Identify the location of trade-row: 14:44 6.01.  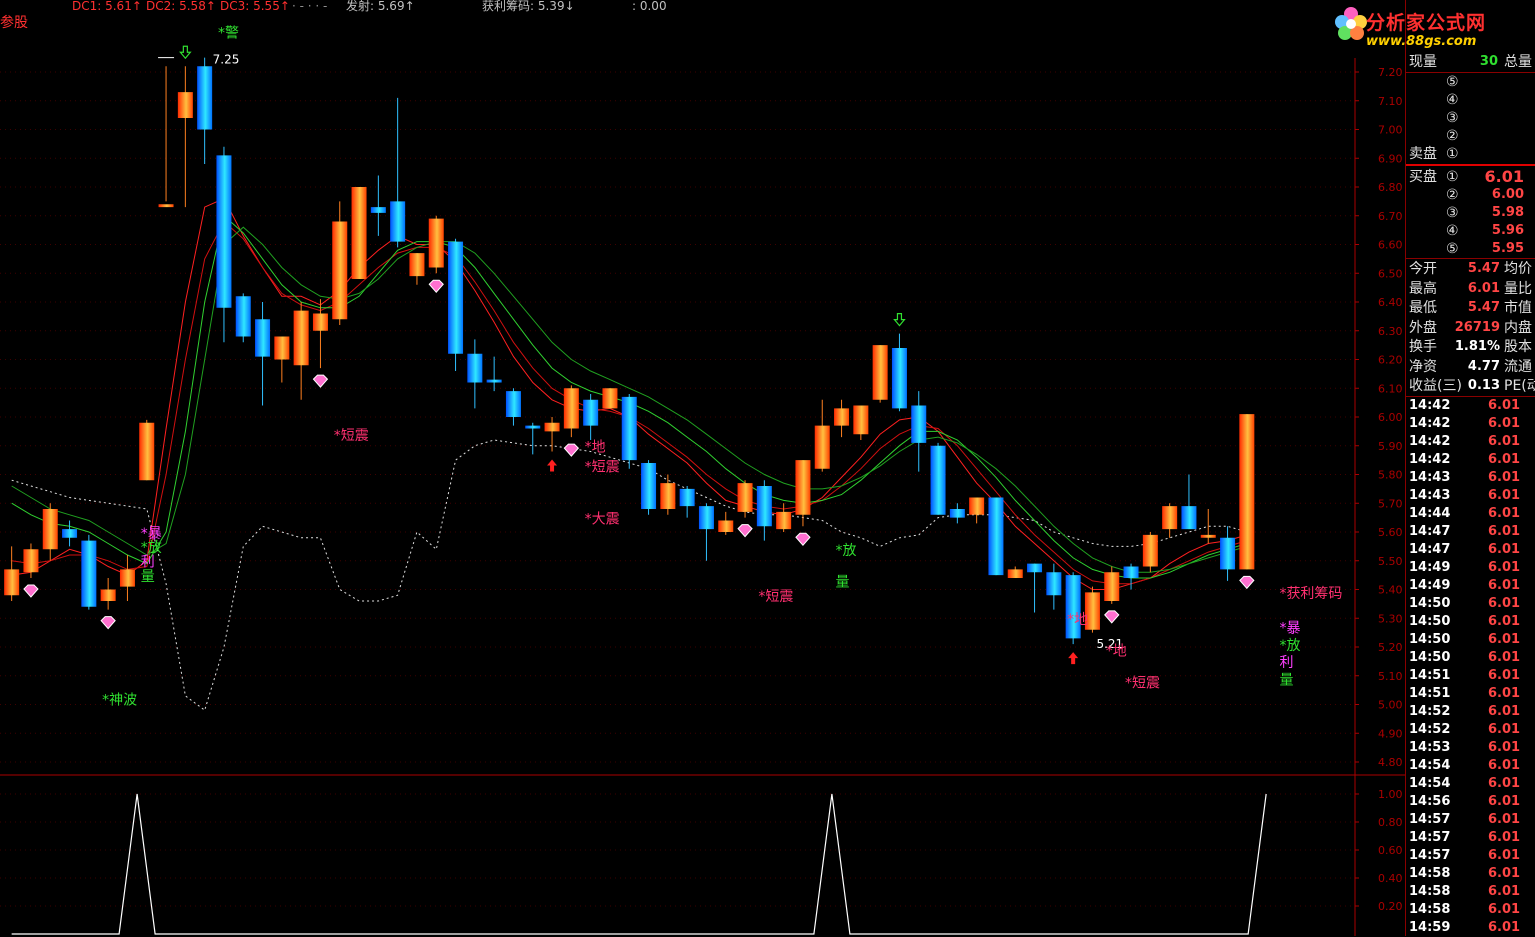
(1465, 513).